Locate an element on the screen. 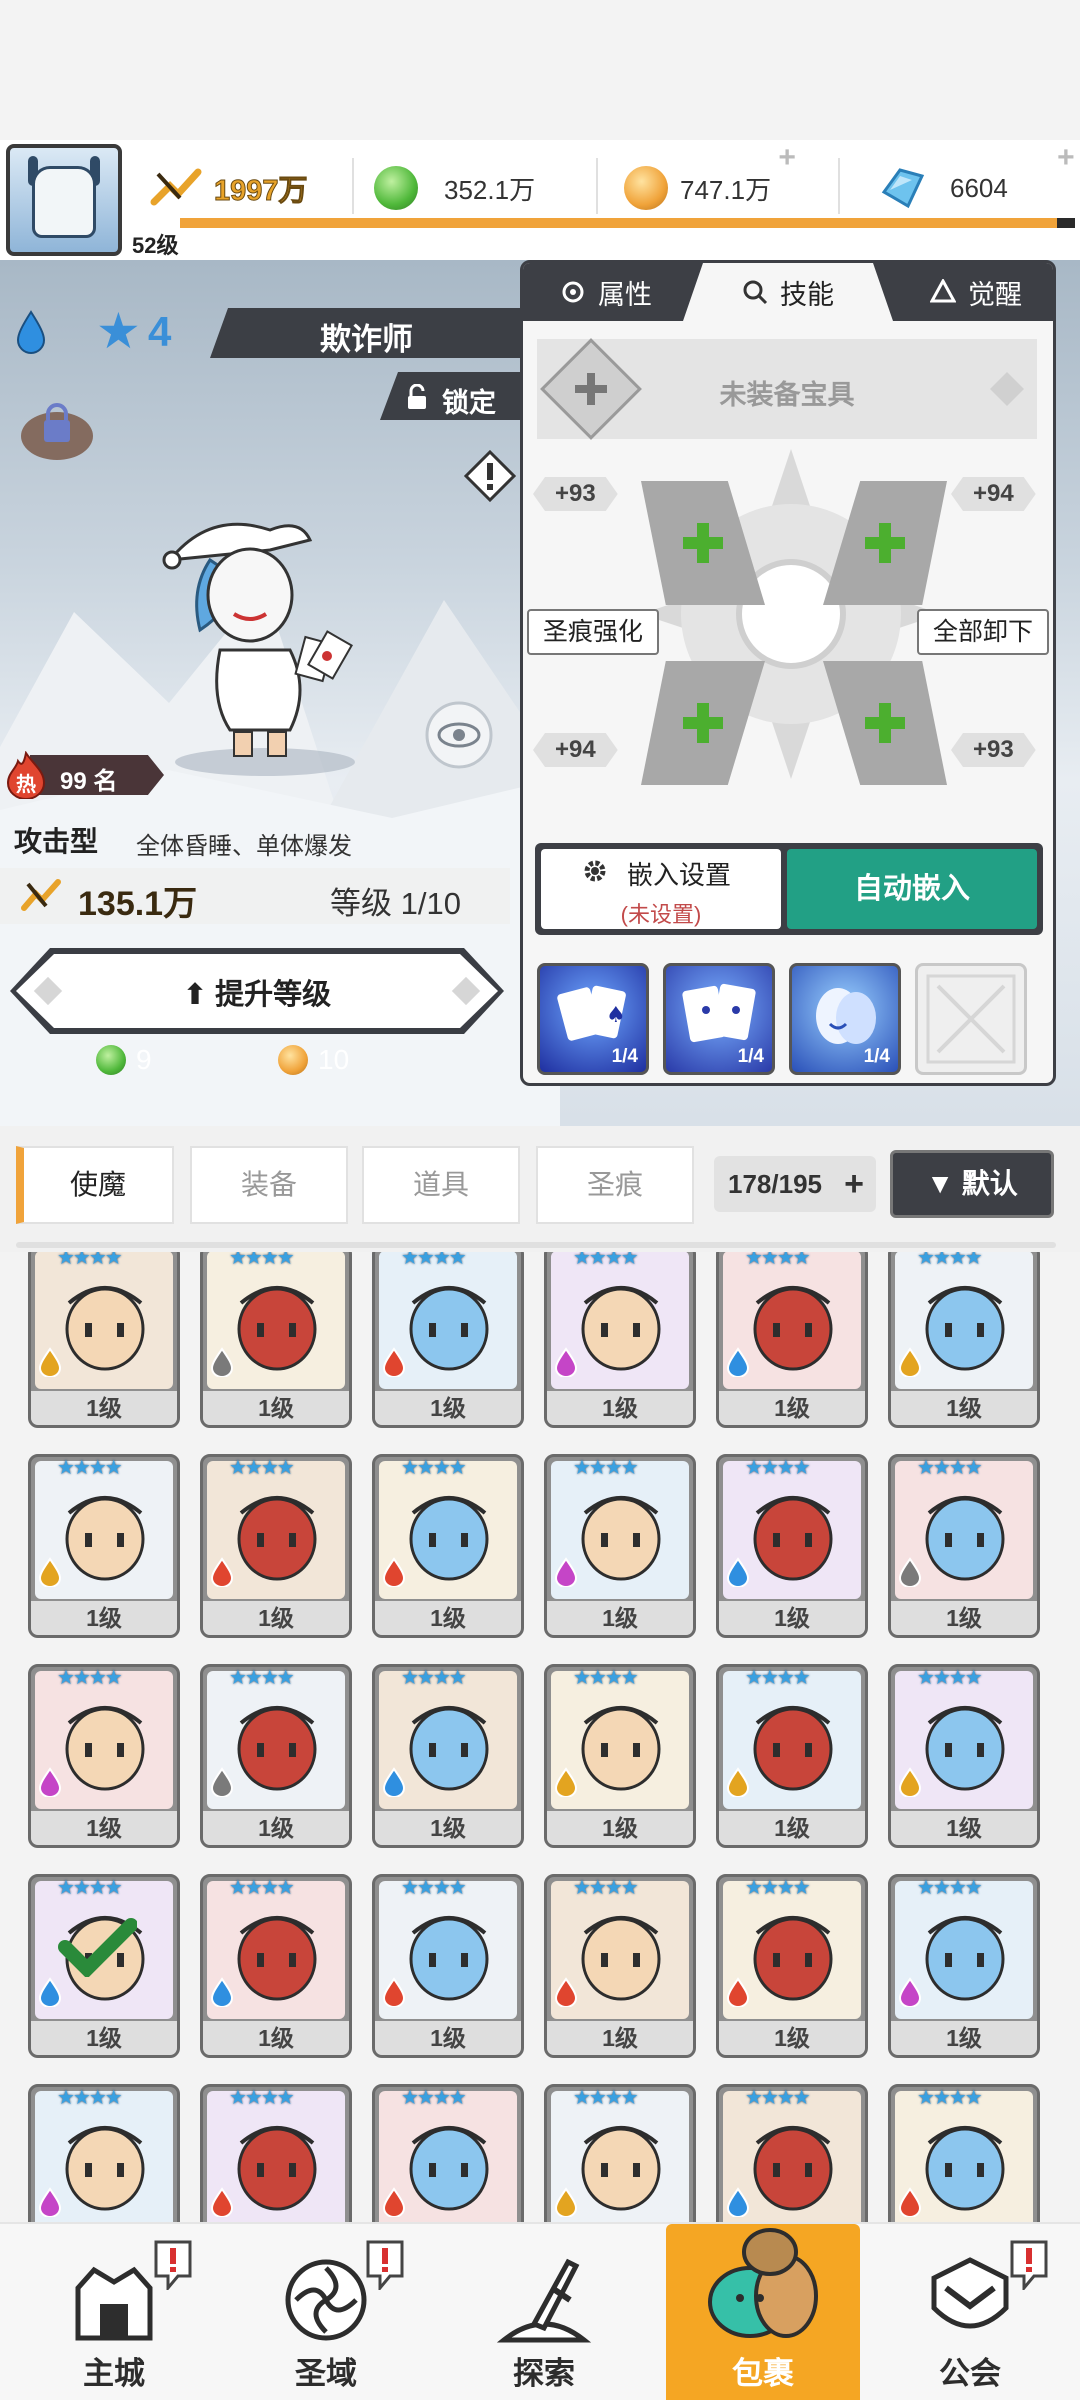  view-eye-icon is located at coordinates (459, 735).